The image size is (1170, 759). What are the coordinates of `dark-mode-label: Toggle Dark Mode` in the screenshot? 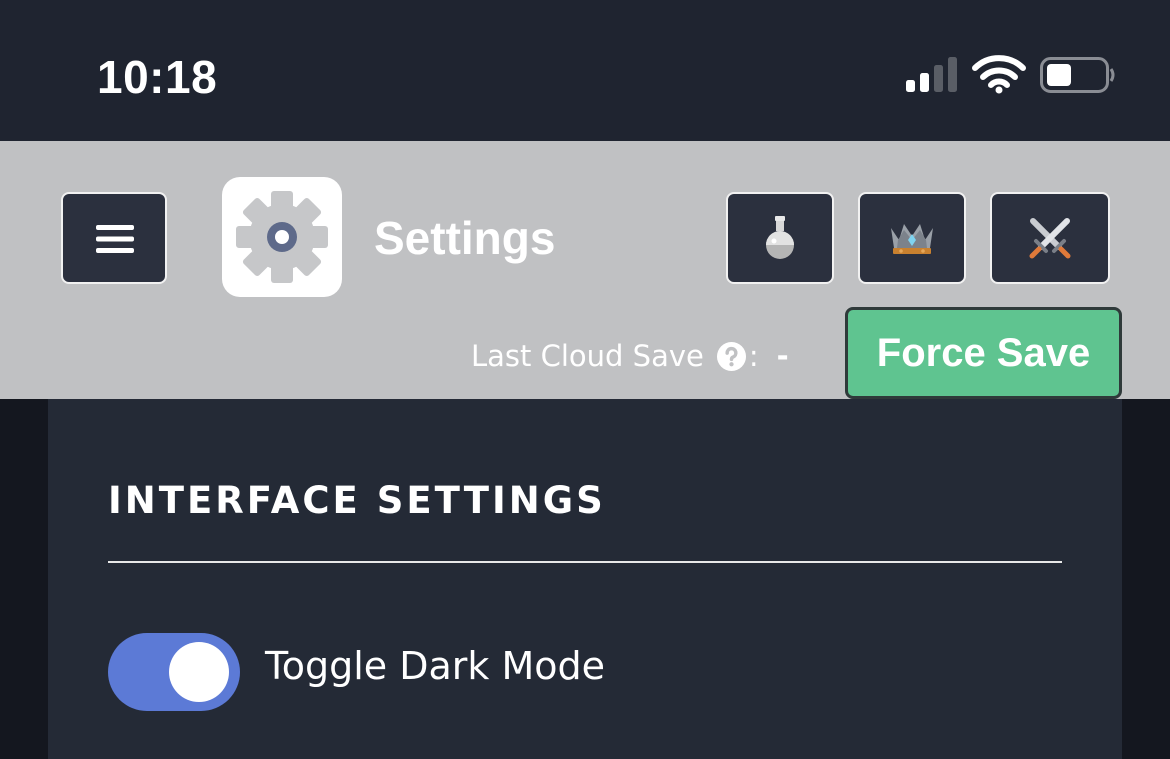 It's located at (435, 666).